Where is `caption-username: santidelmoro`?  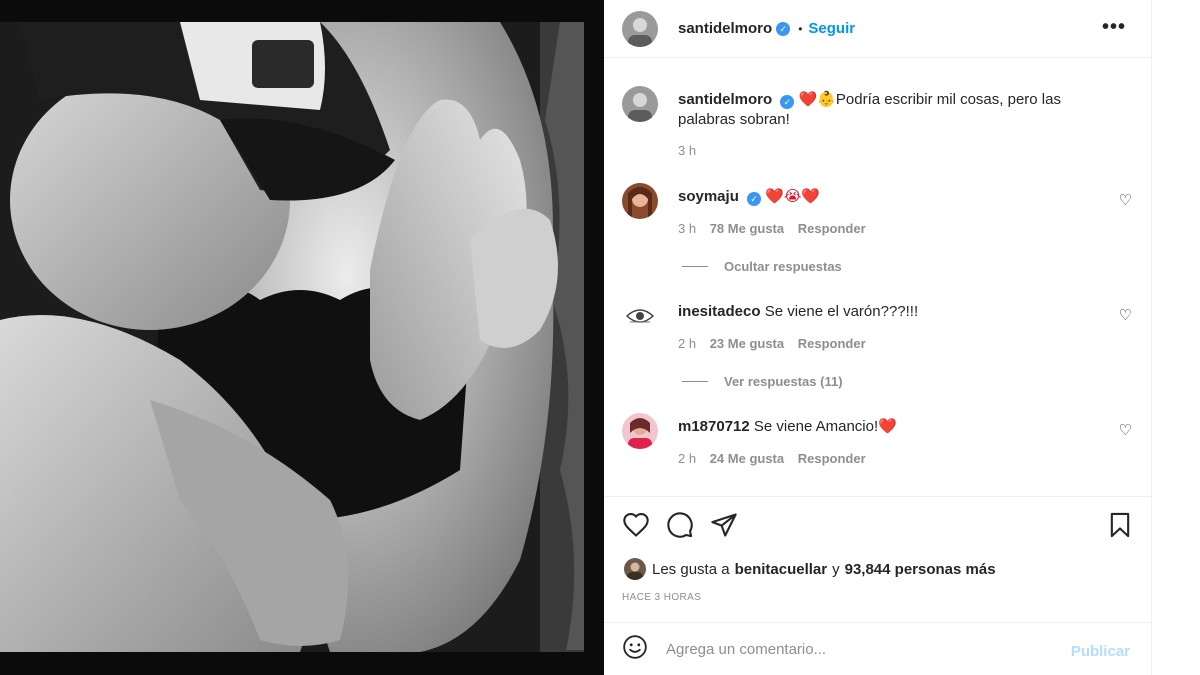
caption-username: santidelmoro is located at coordinates (725, 99).